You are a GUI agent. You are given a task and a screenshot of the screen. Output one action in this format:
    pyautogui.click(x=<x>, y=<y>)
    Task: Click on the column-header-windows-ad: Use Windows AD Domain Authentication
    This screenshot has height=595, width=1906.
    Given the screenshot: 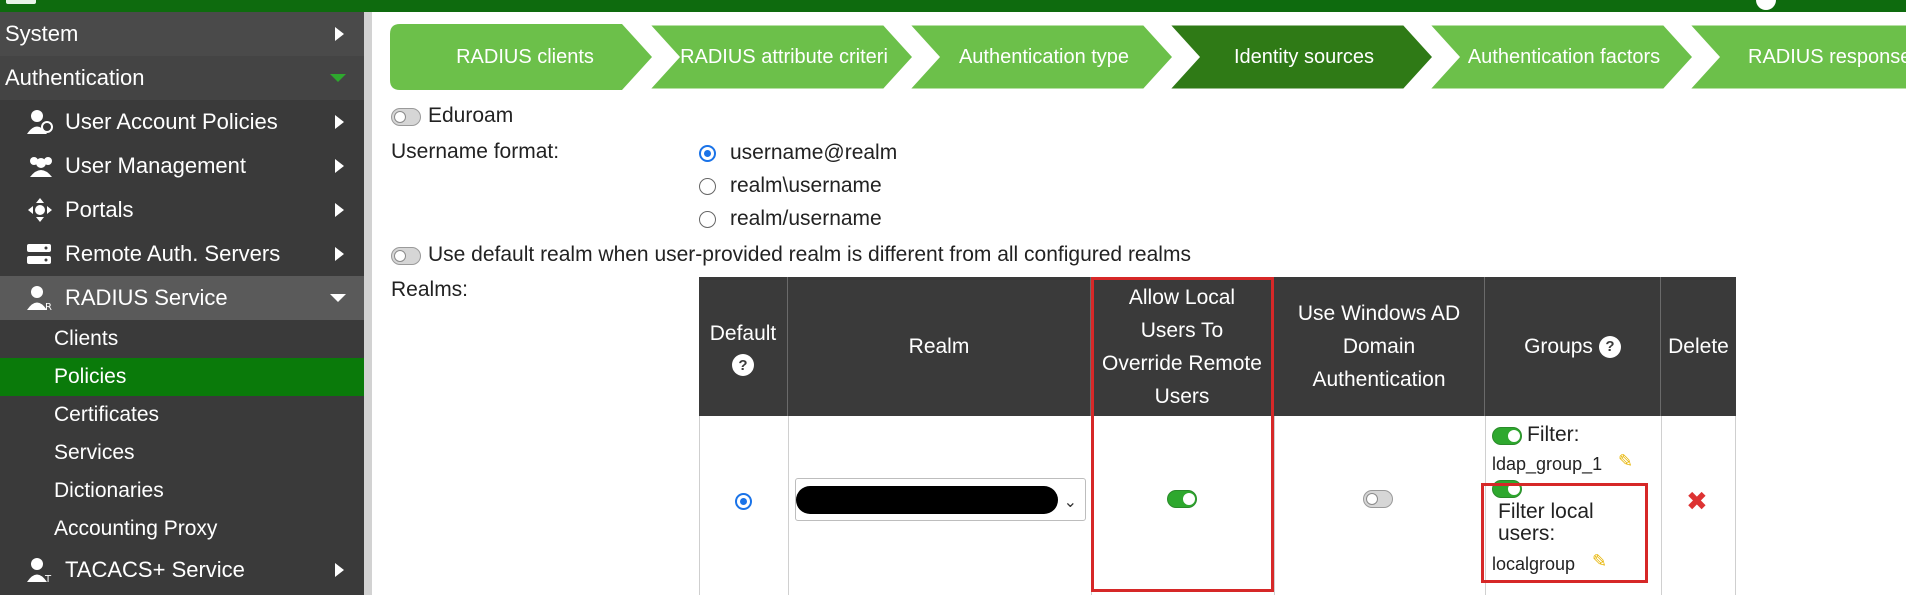 What is the action you would take?
    pyautogui.click(x=1379, y=346)
    